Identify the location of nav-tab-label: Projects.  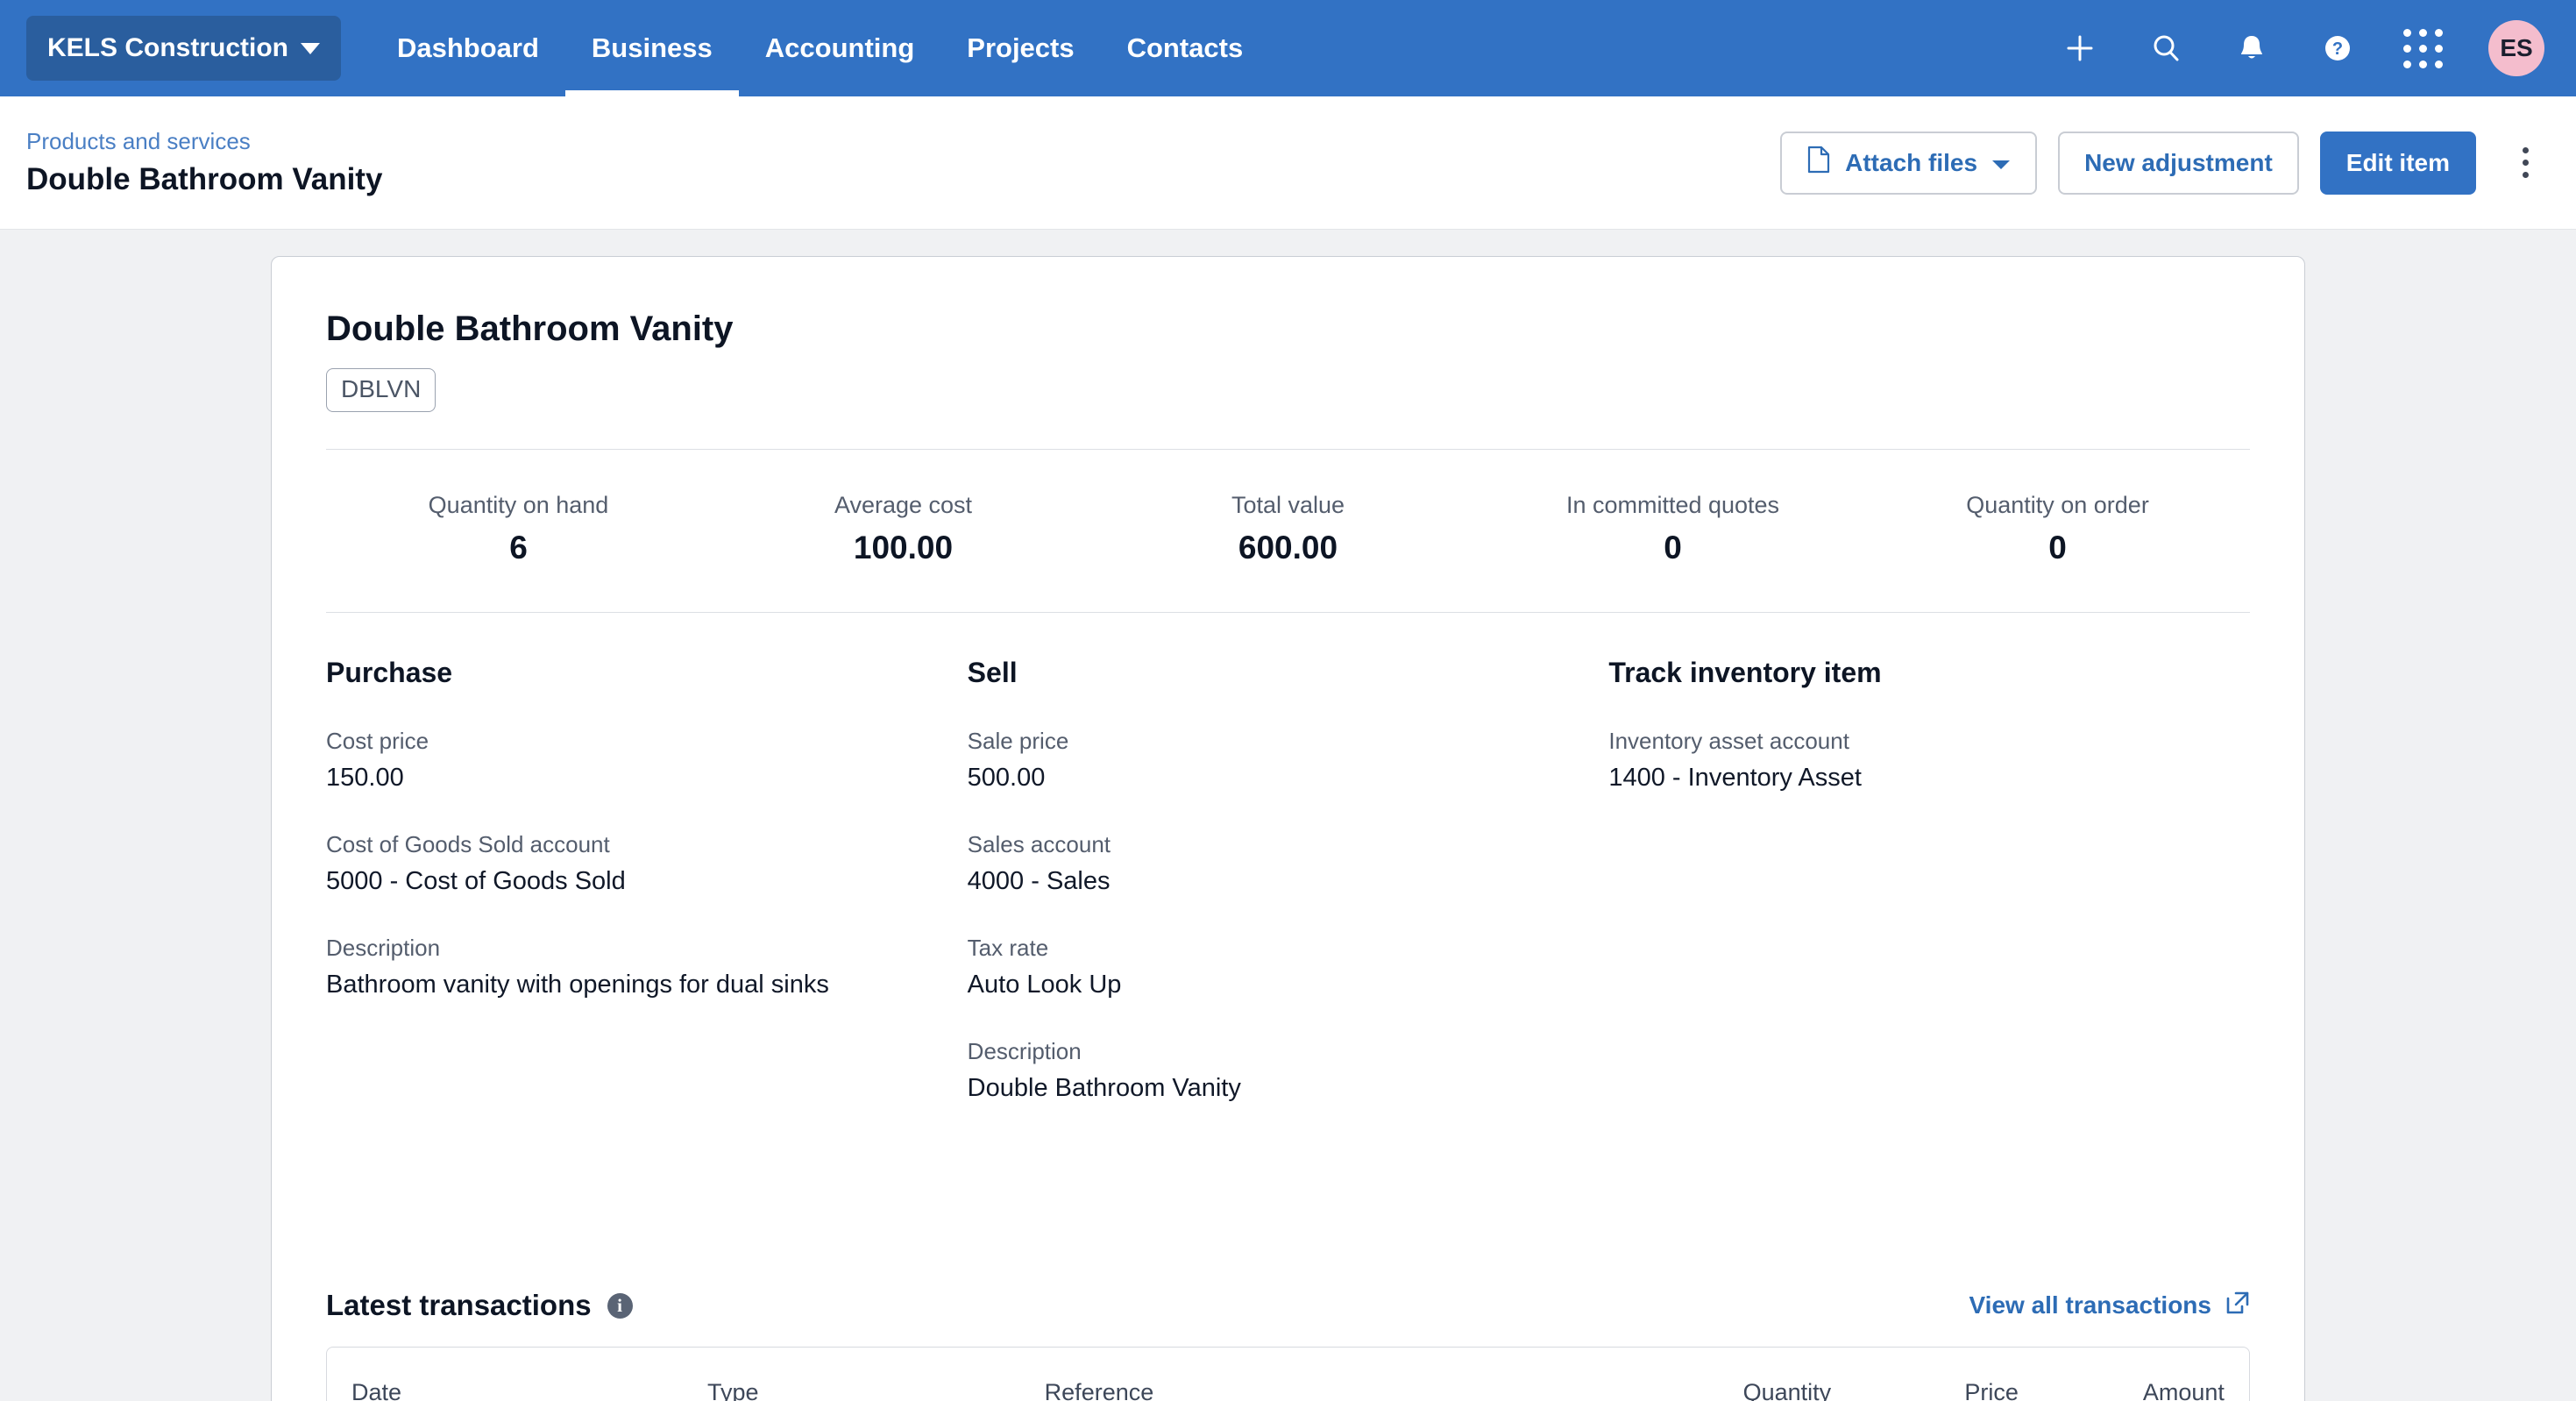
(1021, 47).